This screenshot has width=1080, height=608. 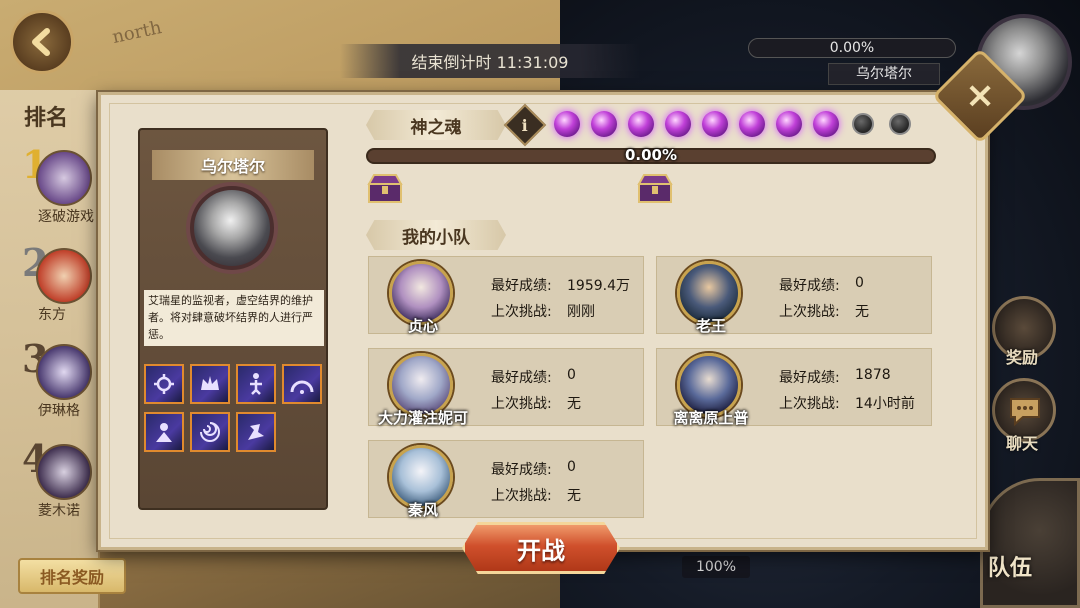 I want to click on squad-member-card: 大力灌注妮可 最好成绩: 0 上次挑战: 无, so click(x=506, y=387).